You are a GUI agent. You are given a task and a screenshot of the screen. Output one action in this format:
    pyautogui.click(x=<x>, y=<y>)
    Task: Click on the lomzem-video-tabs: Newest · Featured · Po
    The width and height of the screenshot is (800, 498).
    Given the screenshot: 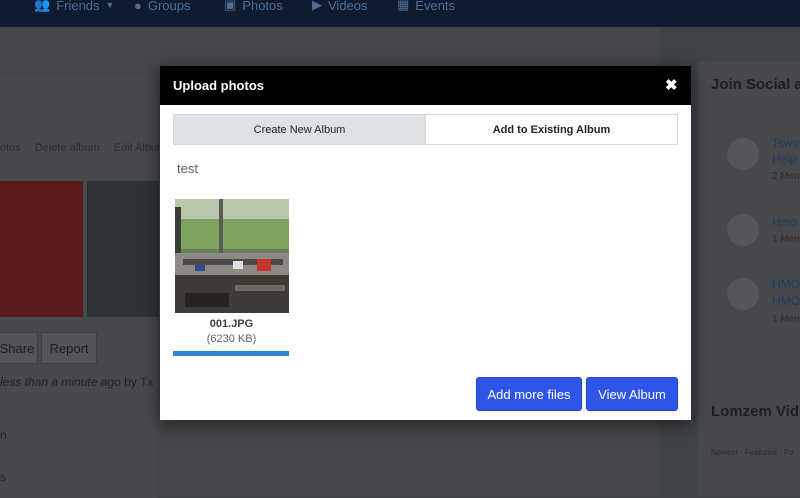 What is the action you would take?
    pyautogui.click(x=752, y=452)
    